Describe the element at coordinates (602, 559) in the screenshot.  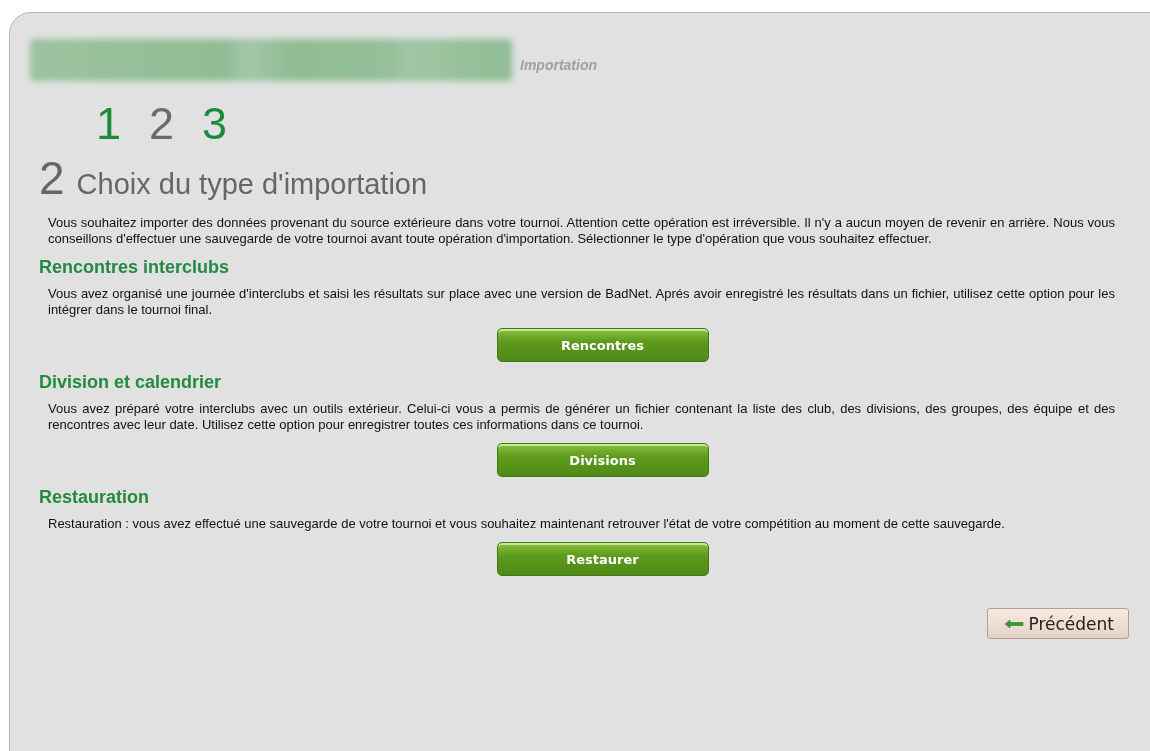
I see `action-button: Restaurer` at that location.